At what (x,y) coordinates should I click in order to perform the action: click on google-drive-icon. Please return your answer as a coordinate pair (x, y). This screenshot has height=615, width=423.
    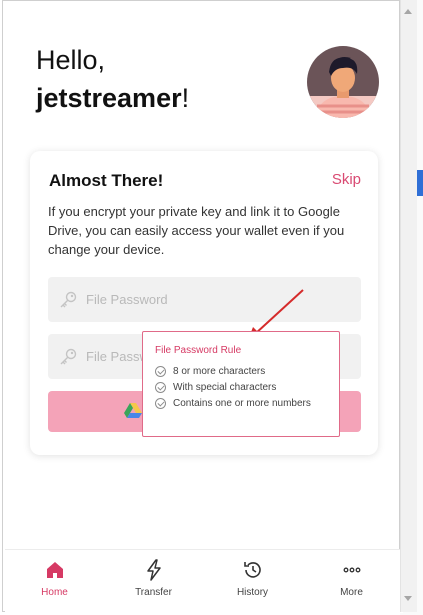
    Looking at the image, I should click on (133, 410).